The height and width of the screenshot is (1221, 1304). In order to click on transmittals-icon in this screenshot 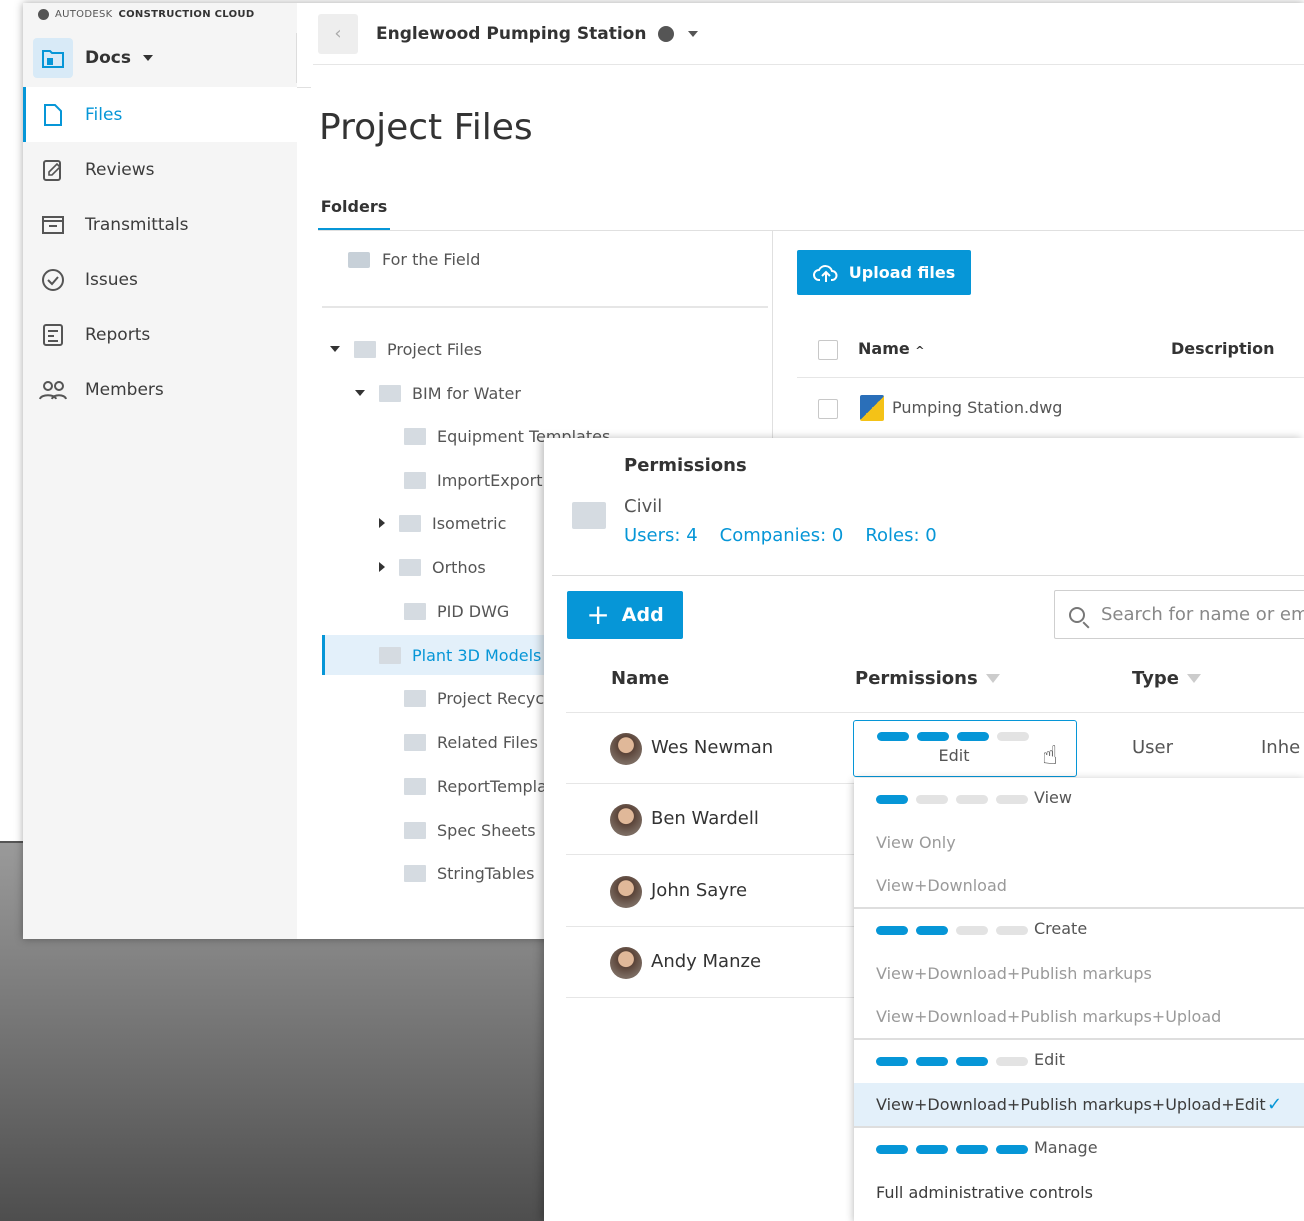, I will do `click(53, 225)`.